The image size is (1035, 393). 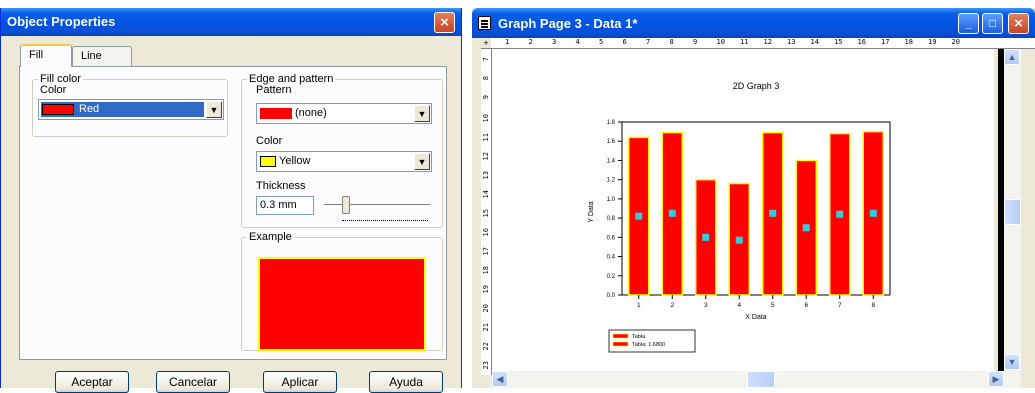 What do you see at coordinates (968, 23) in the screenshot?
I see `minimize-icon: _` at bounding box center [968, 23].